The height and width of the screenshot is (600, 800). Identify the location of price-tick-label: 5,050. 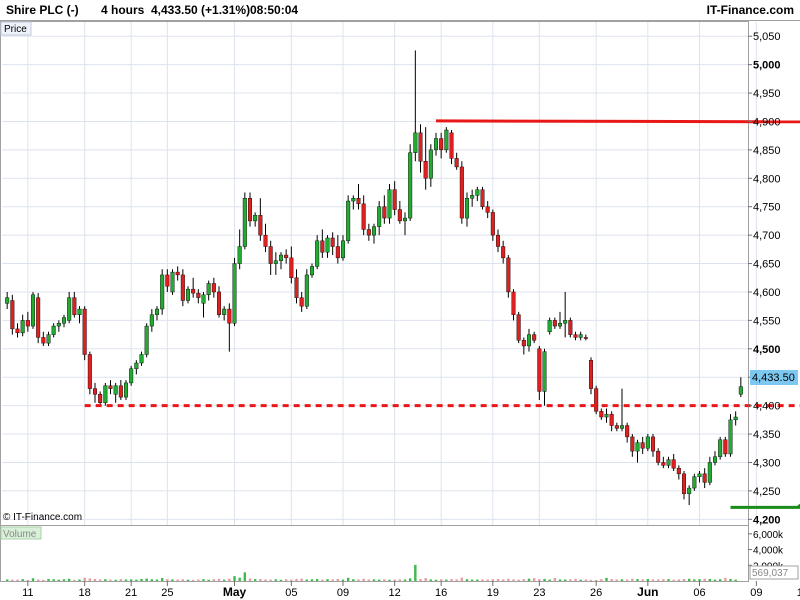
(767, 37).